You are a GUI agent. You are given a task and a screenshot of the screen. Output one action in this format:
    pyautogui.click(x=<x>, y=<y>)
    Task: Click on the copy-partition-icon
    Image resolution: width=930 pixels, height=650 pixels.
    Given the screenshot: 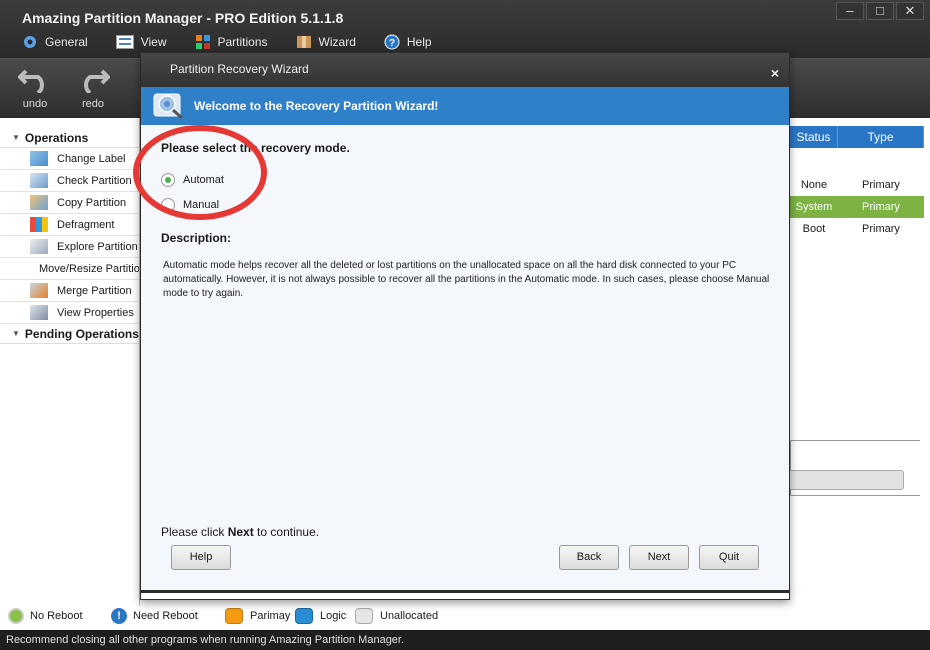 What is the action you would take?
    pyautogui.click(x=39, y=202)
    